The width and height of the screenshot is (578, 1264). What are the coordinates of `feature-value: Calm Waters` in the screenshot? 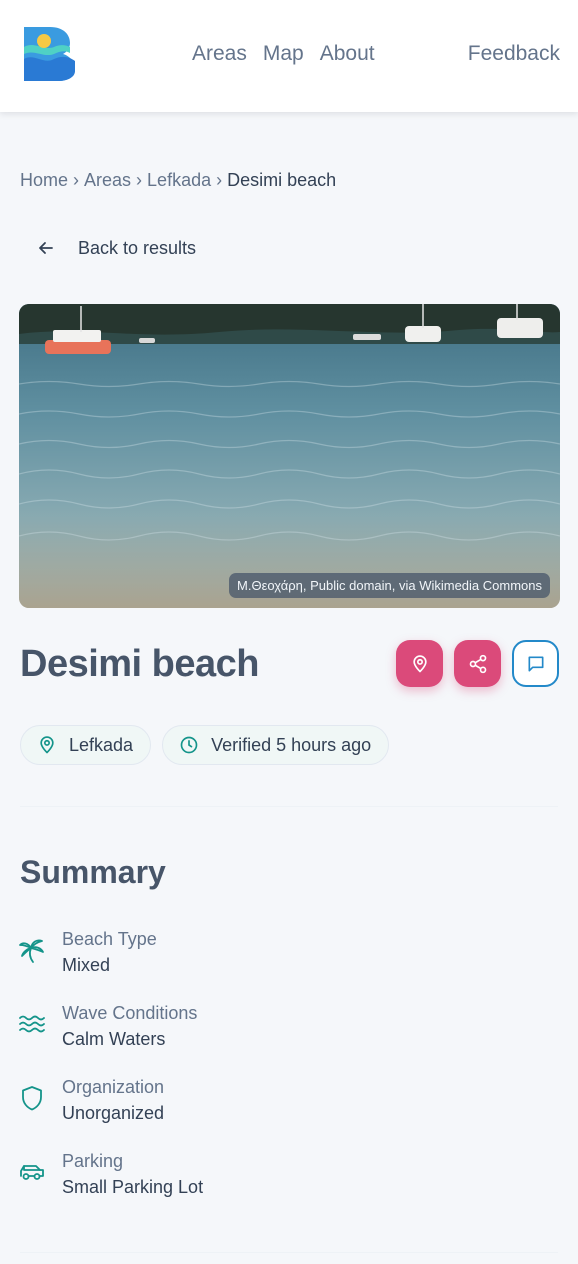 It's located at (114, 1039).